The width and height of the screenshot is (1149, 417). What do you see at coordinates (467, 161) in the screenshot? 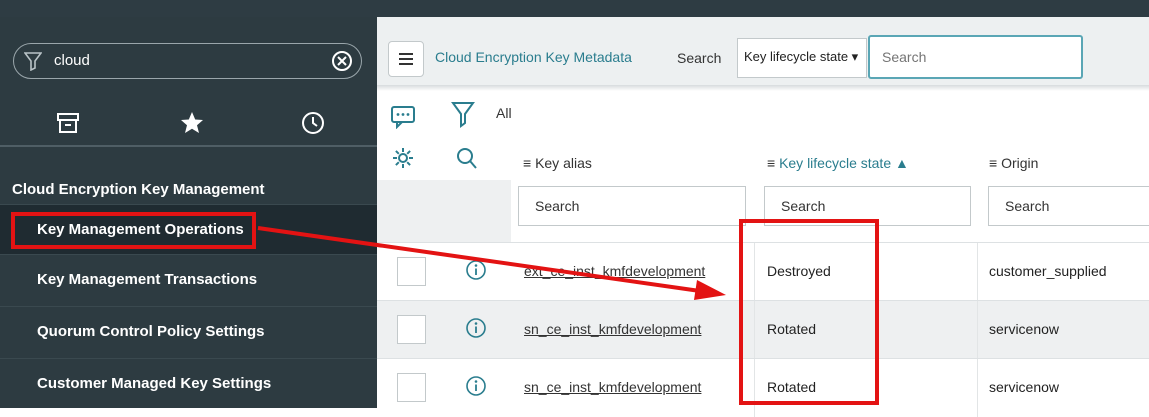
I see `search-magnifier-icon` at bounding box center [467, 161].